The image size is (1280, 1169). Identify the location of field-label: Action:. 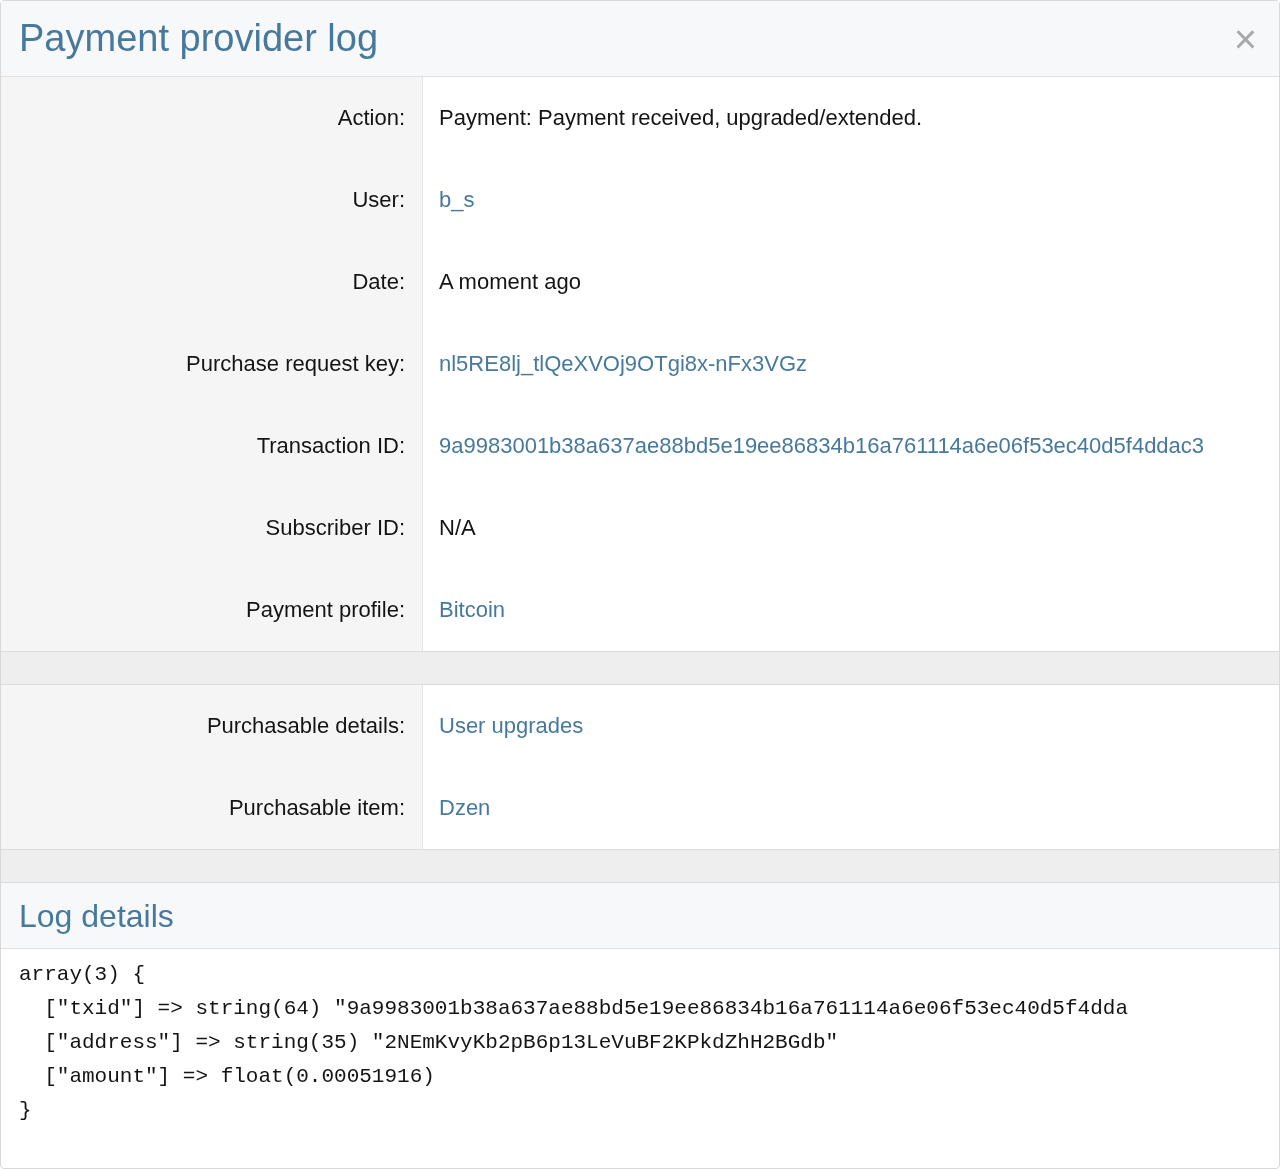
(371, 118).